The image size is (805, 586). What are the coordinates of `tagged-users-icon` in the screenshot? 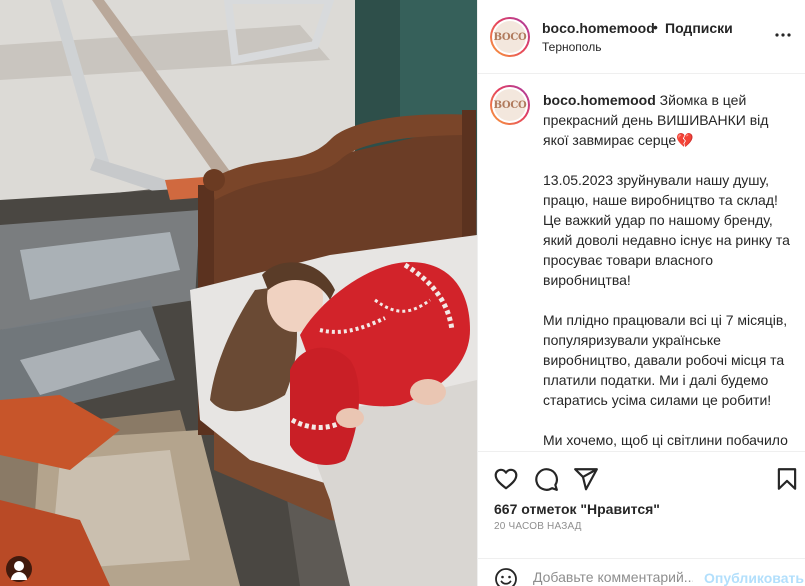 It's located at (19, 569).